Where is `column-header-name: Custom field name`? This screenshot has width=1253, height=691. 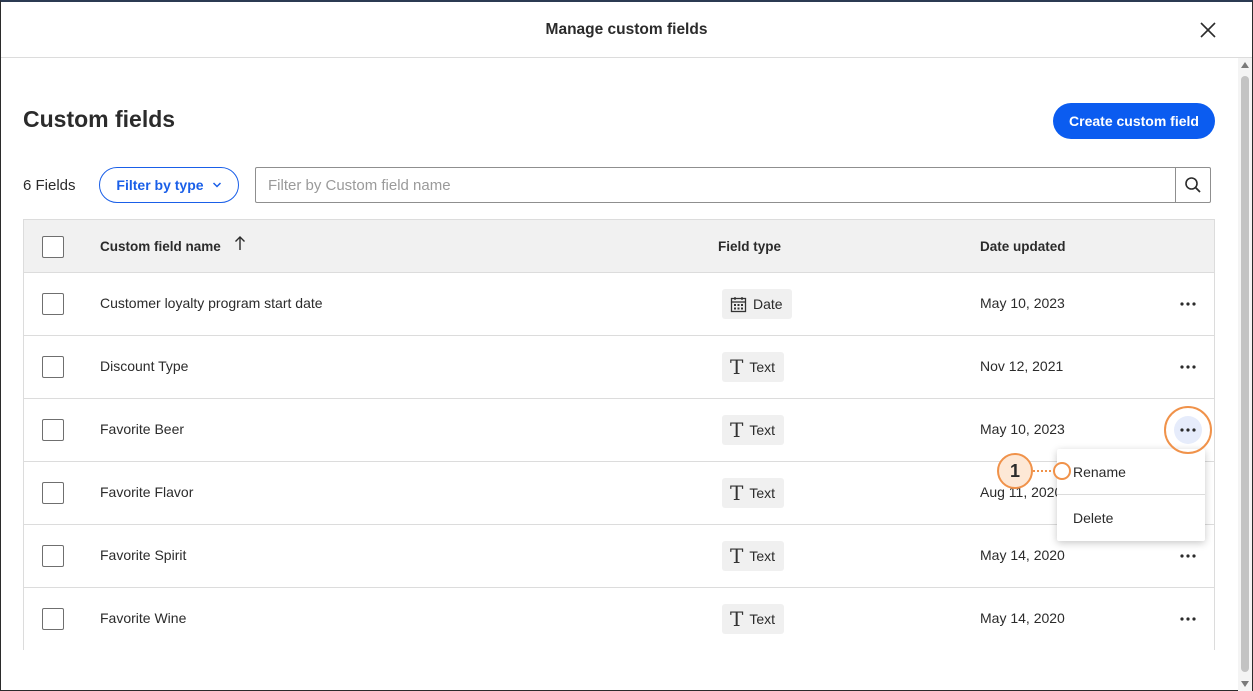 column-header-name: Custom field name is located at coordinates (160, 246).